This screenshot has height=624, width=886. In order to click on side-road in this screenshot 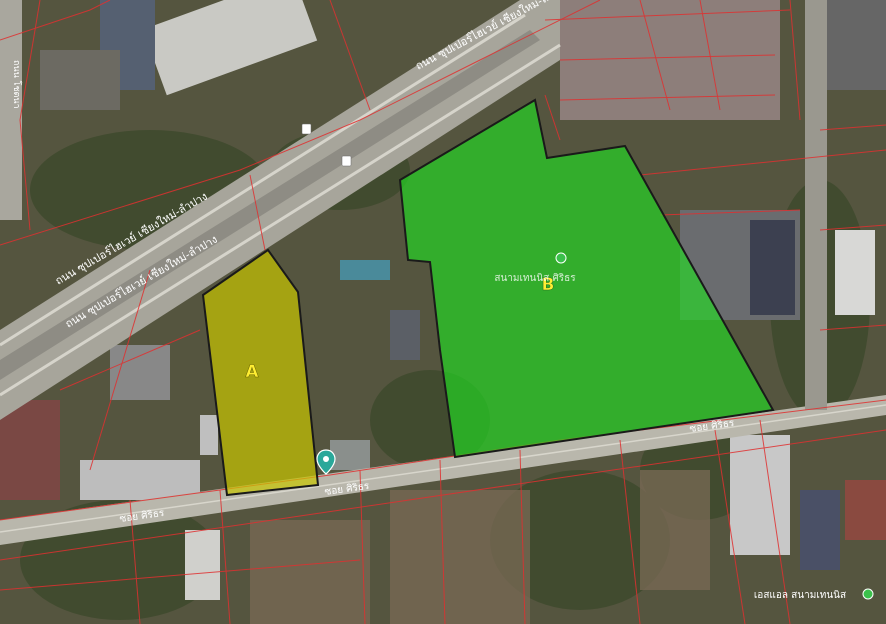, I will do `click(11, 110)`.